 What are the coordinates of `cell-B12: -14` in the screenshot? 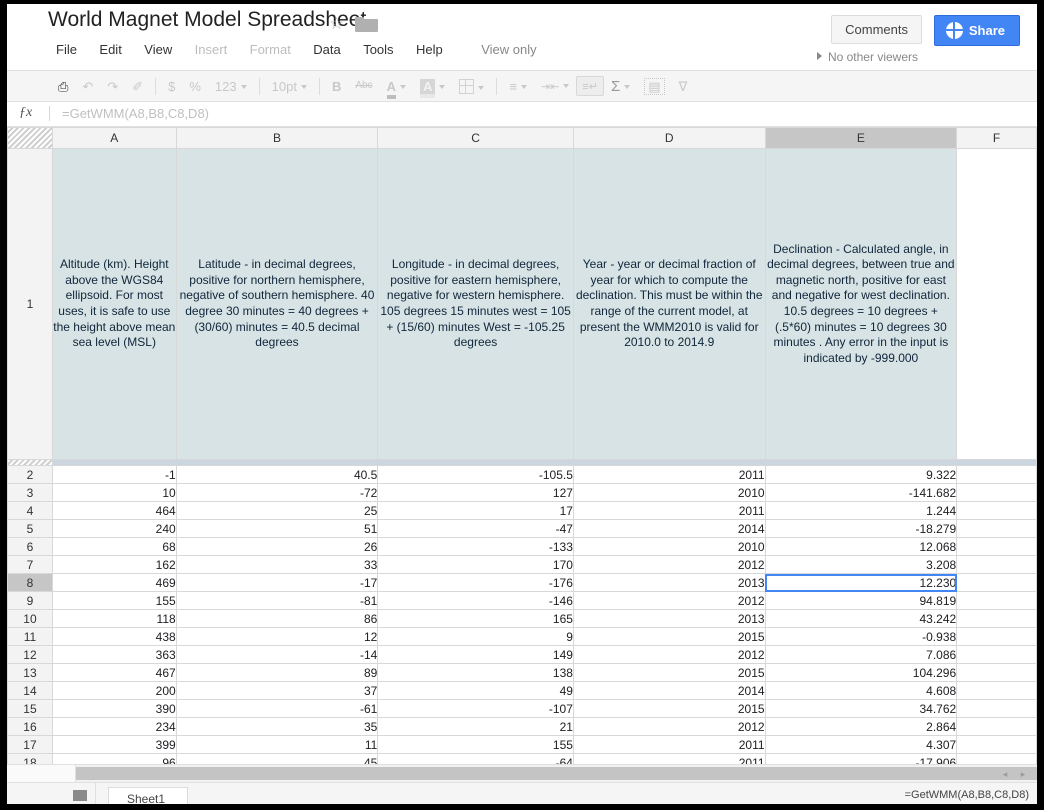 It's located at (277, 654).